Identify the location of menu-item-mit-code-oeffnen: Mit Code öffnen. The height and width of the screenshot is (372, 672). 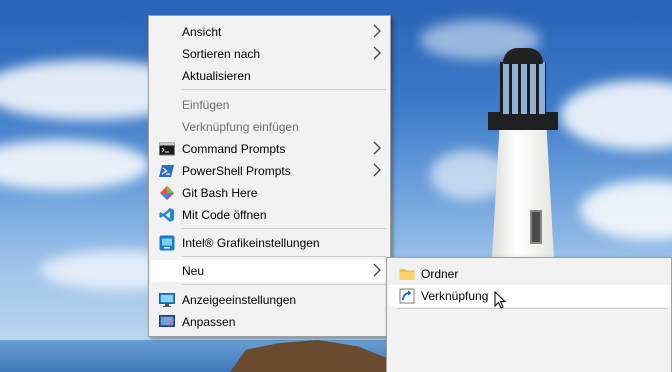
(270, 215).